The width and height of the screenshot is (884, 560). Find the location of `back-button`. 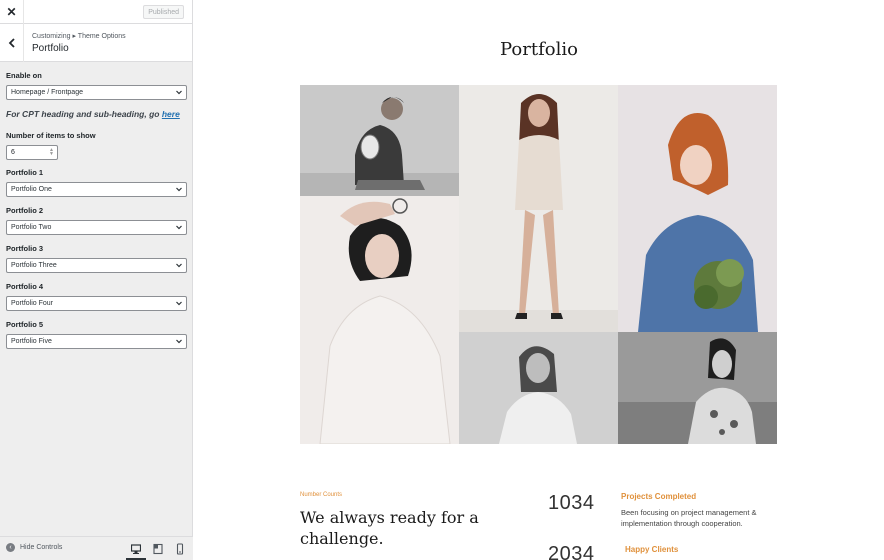

back-button is located at coordinates (12, 43).